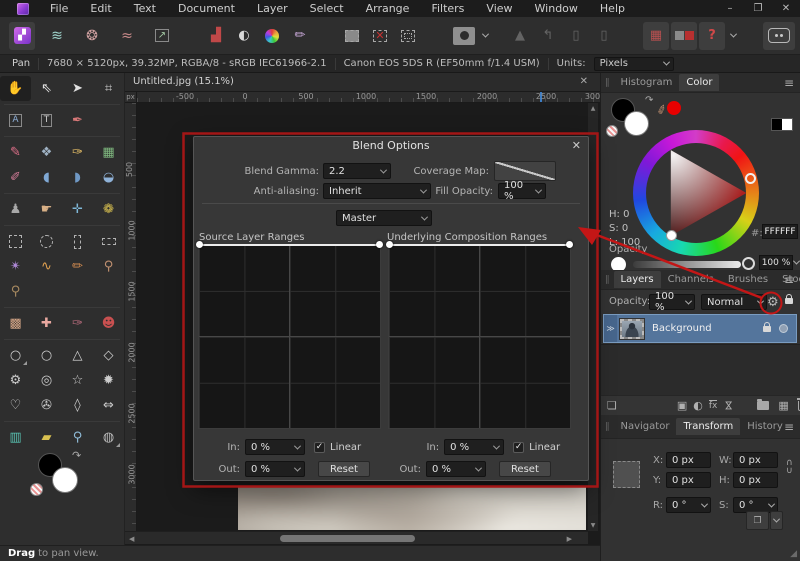 Image resolution: width=800 pixels, height=561 pixels. Describe the element at coordinates (289, 335) in the screenshot. I see `source-range-graph` at that location.